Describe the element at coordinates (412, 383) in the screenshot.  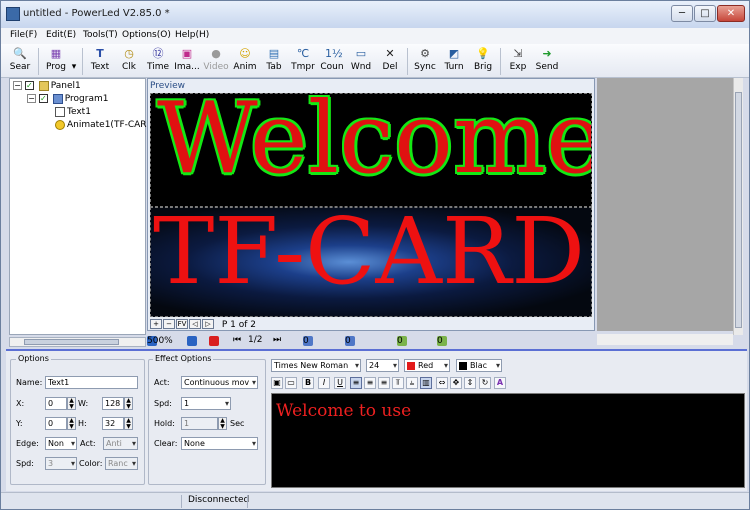
I see `valign-middle-icon: ⫨` at that location.